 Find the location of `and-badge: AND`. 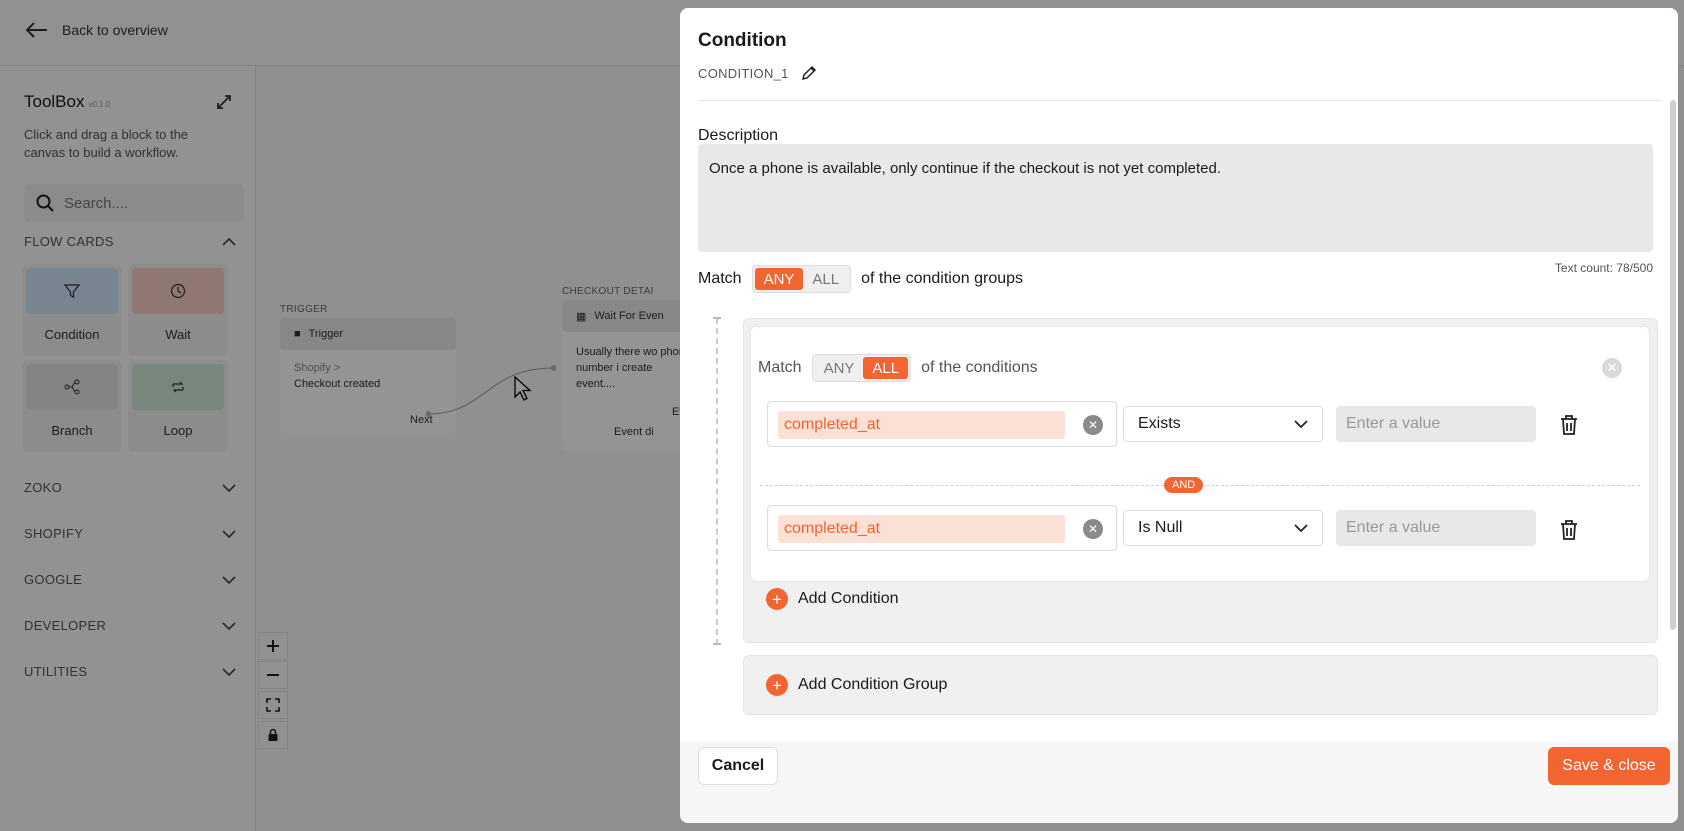

and-badge: AND is located at coordinates (1184, 485).